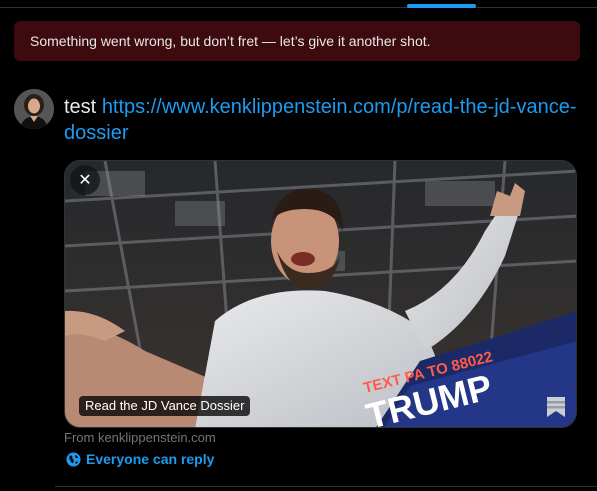  Describe the element at coordinates (441, 6) in the screenshot. I see `tab-active-indicator` at that location.